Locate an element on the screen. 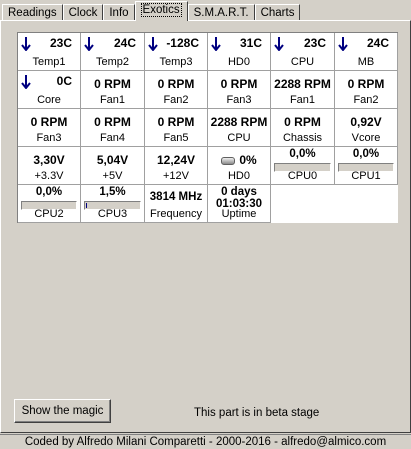 This screenshot has width=411, height=449. sensor-value: 0 days 01:03:30 is located at coordinates (239, 198).